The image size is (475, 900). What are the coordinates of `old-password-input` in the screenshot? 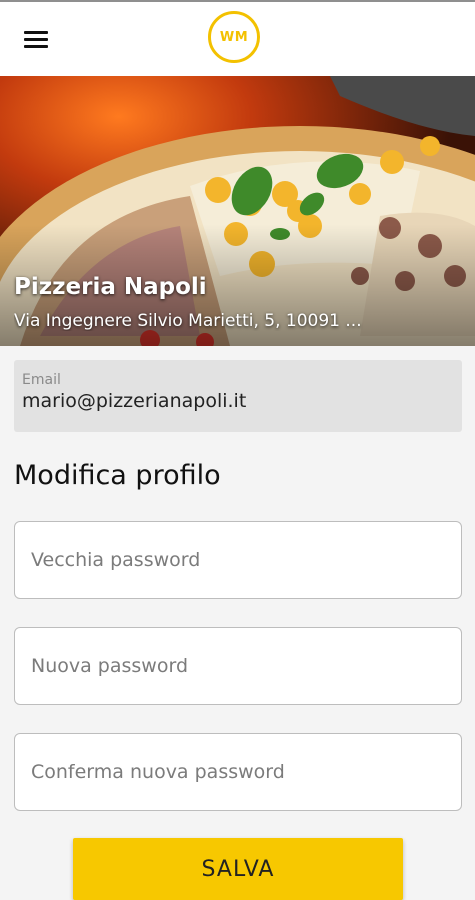 It's located at (238, 560).